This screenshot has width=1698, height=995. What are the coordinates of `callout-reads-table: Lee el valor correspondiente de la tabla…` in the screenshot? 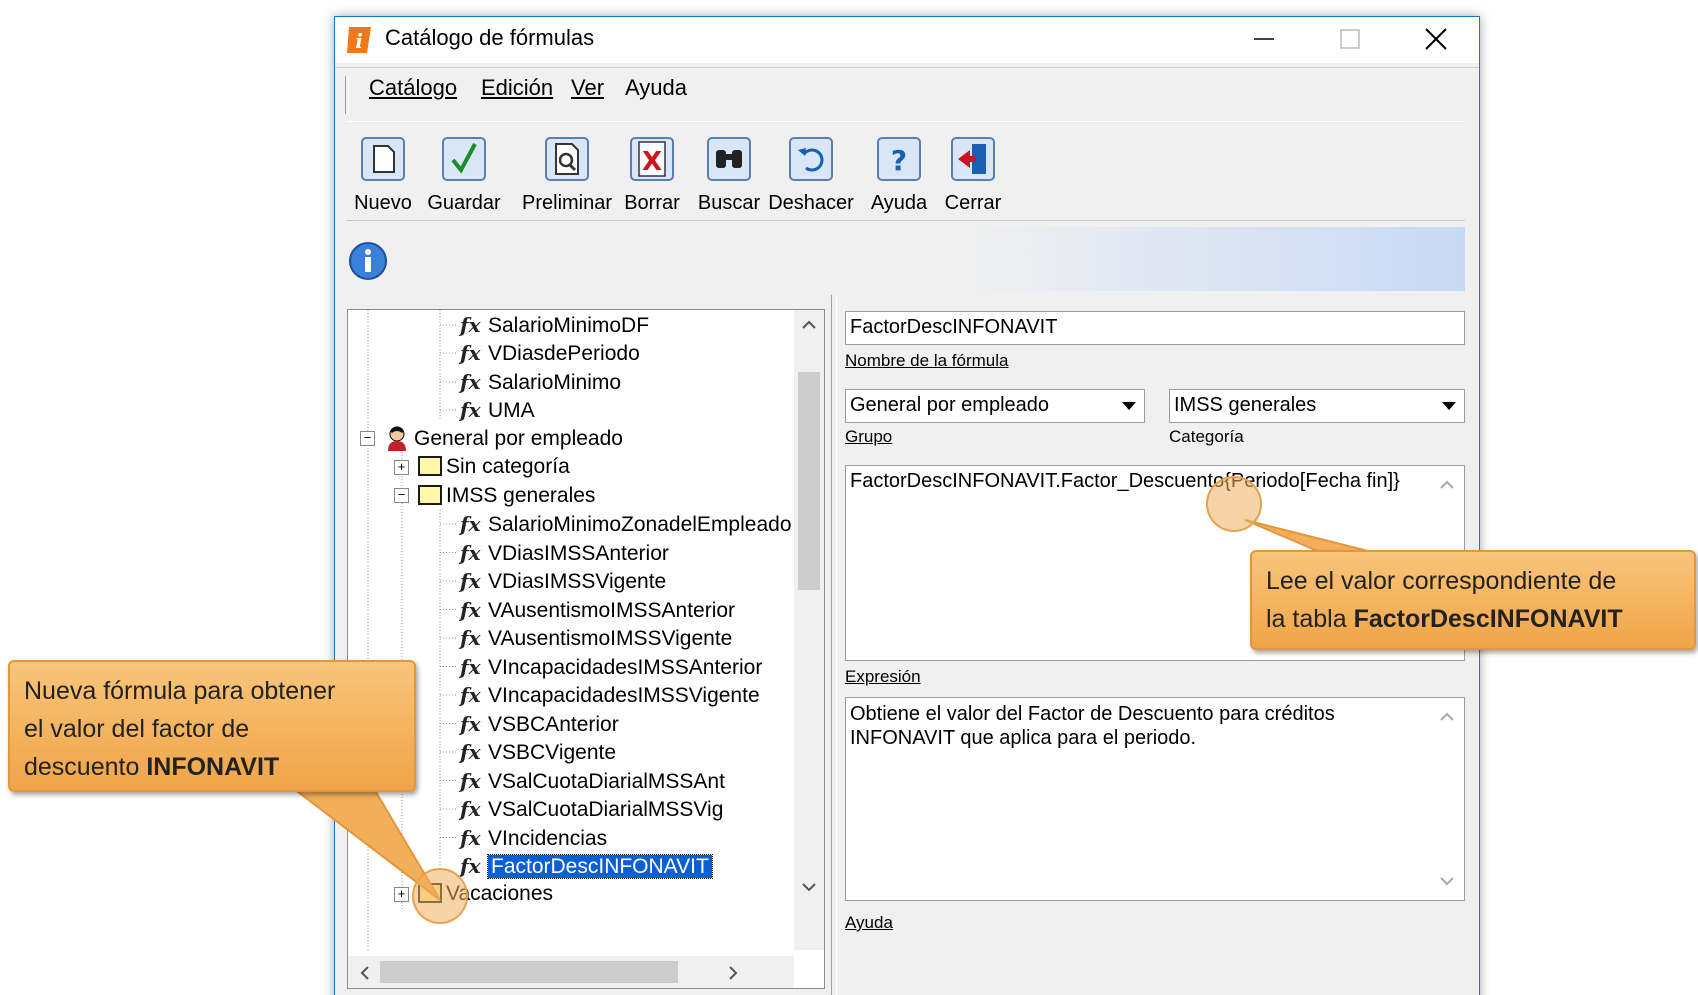 It's located at (1473, 600).